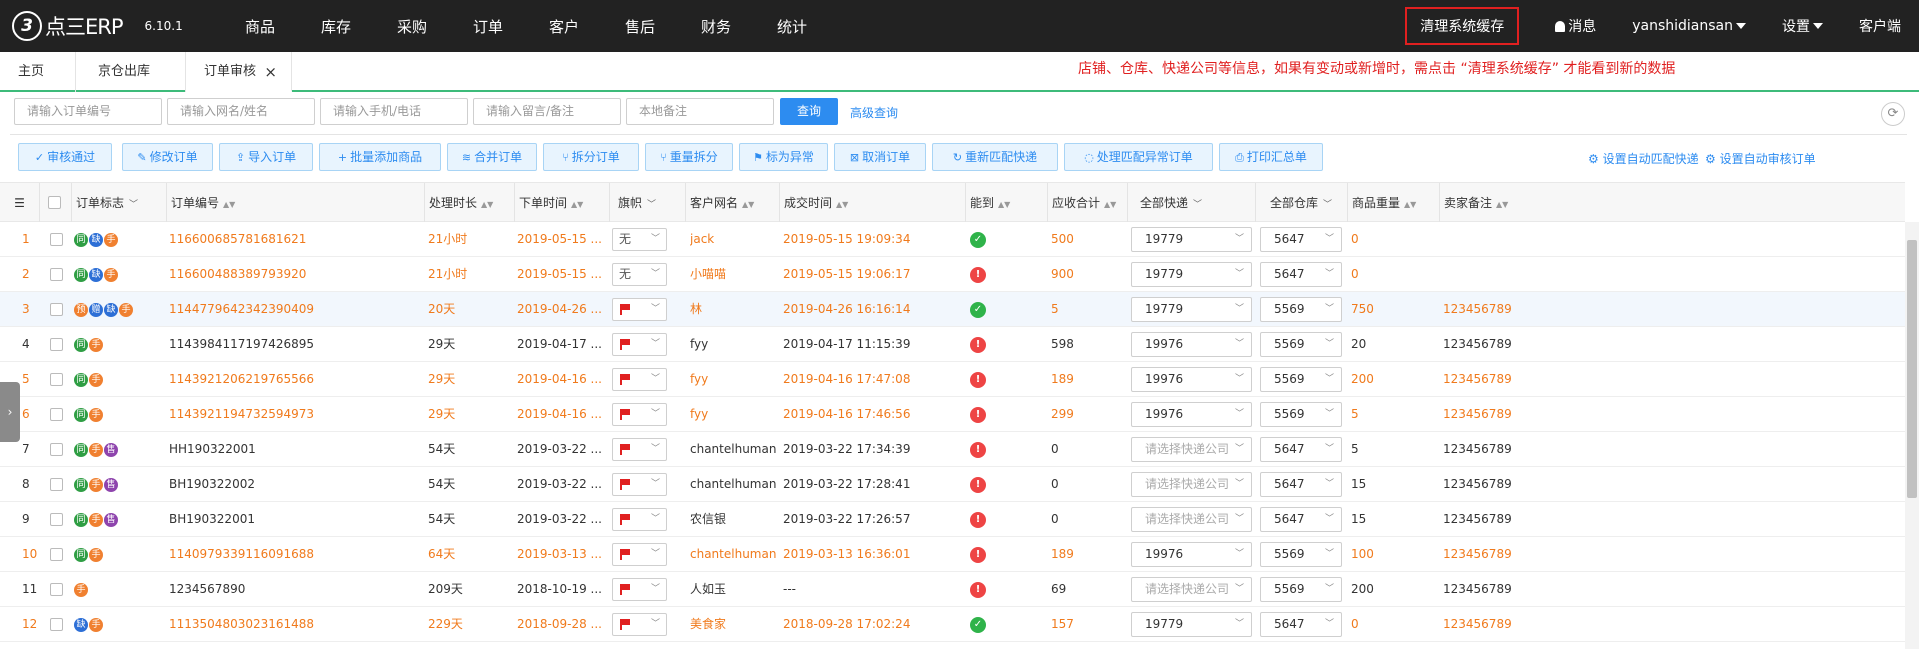  I want to click on col-all-express: 全部快递 ﹀, so click(1192, 203).